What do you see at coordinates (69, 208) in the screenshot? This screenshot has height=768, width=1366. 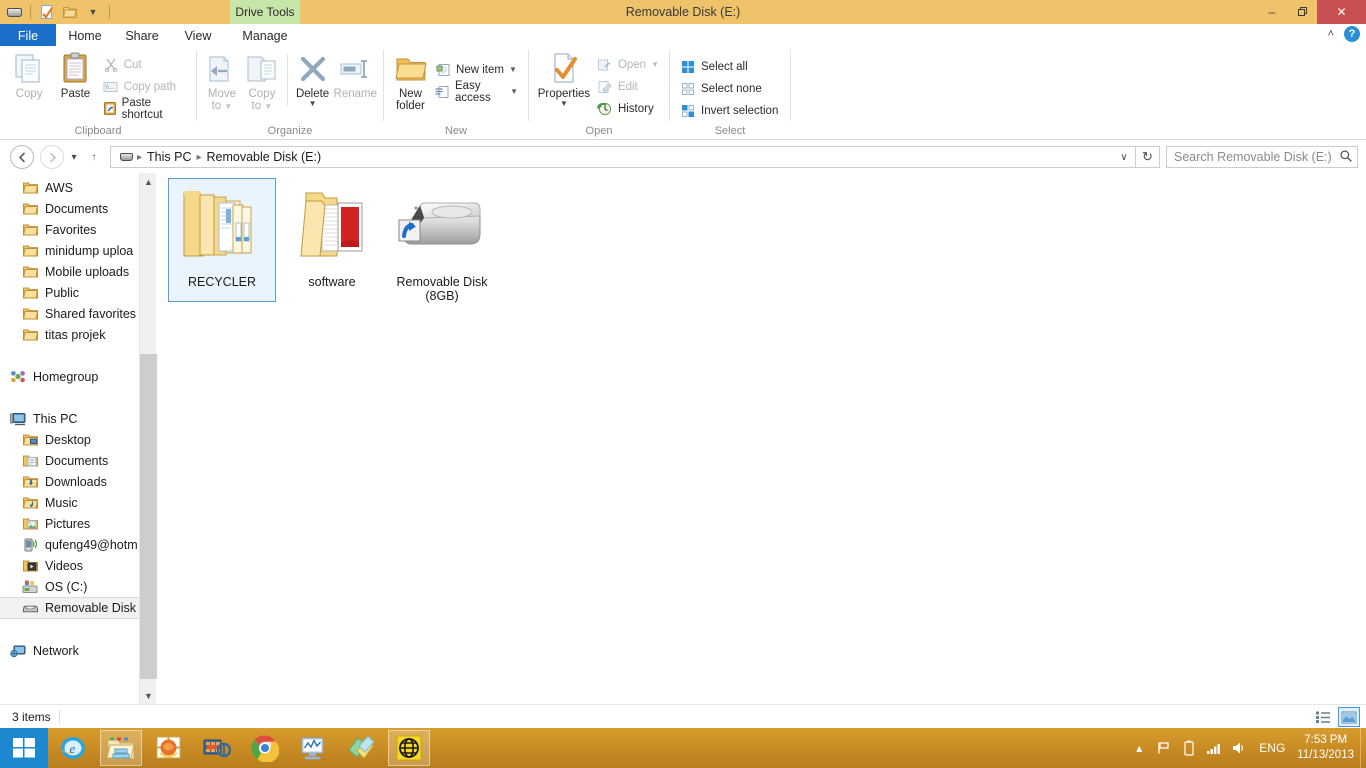 I see `sidebar-item-documents-fav: Documents` at bounding box center [69, 208].